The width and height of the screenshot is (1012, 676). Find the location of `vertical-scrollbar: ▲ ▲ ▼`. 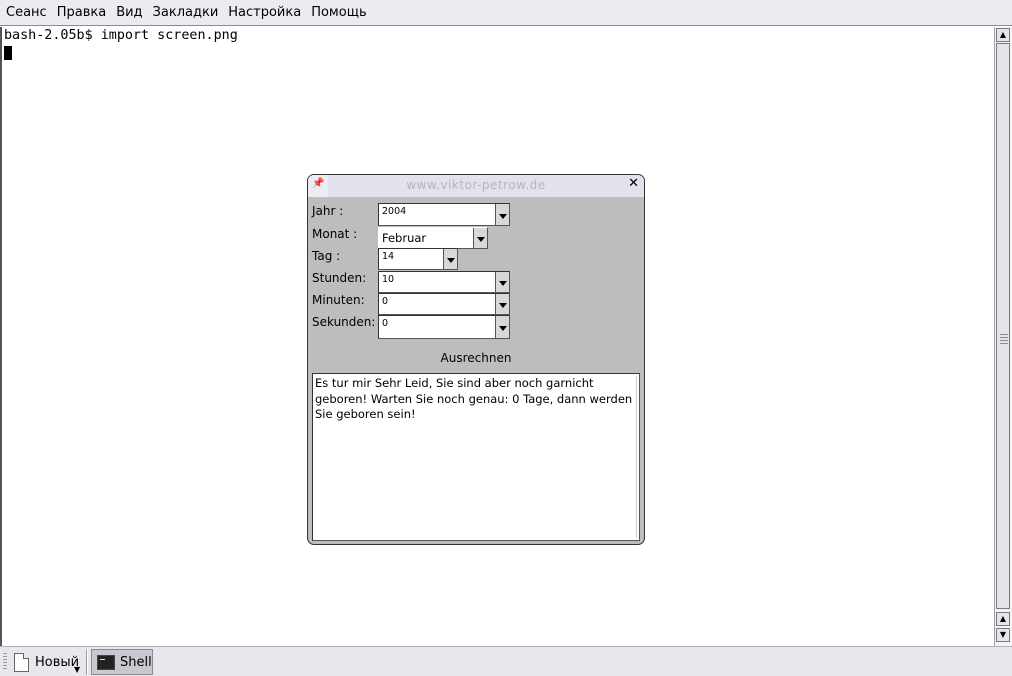

vertical-scrollbar: ▲ ▲ ▼ is located at coordinates (1003, 336).